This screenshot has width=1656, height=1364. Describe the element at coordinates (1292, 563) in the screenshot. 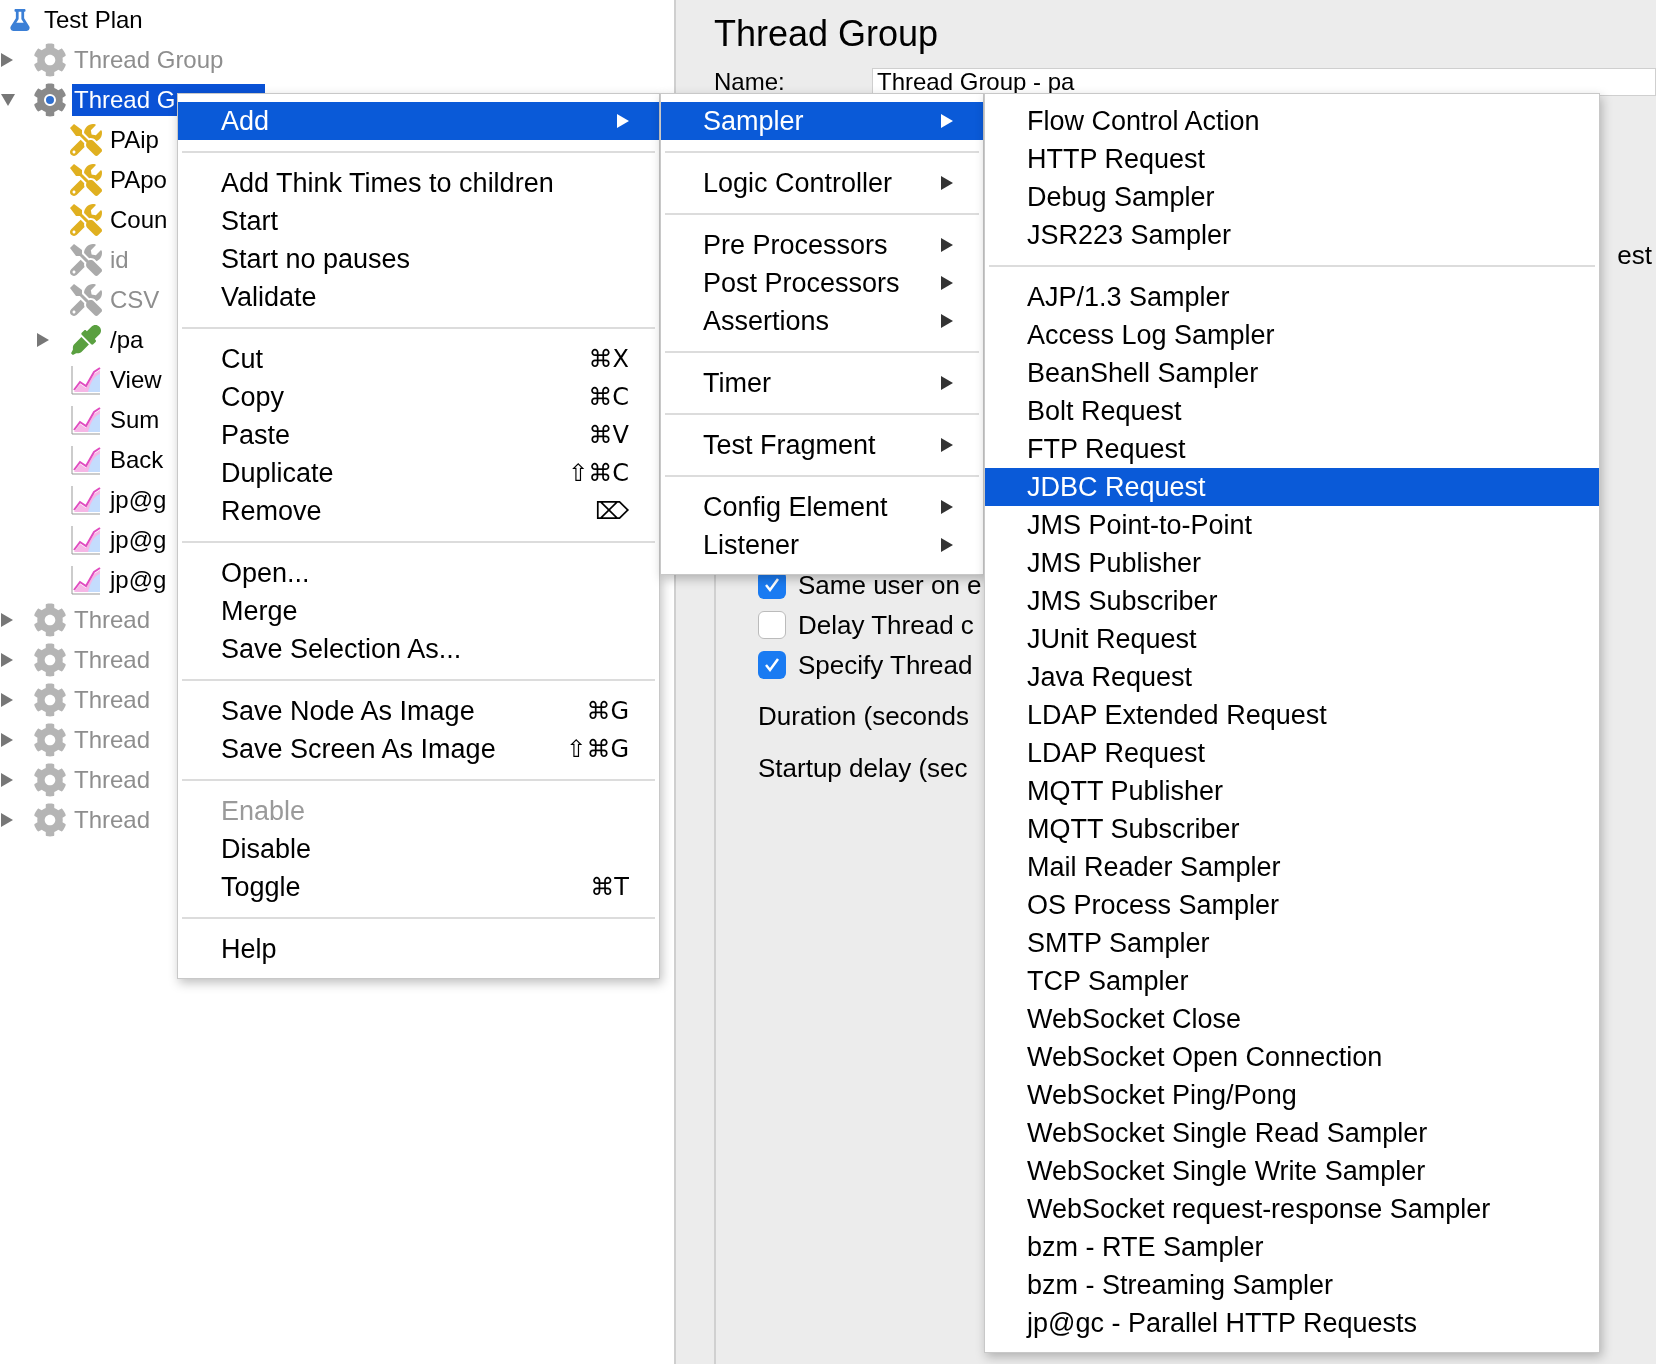

I see `menu-item: JMS Publisher` at that location.